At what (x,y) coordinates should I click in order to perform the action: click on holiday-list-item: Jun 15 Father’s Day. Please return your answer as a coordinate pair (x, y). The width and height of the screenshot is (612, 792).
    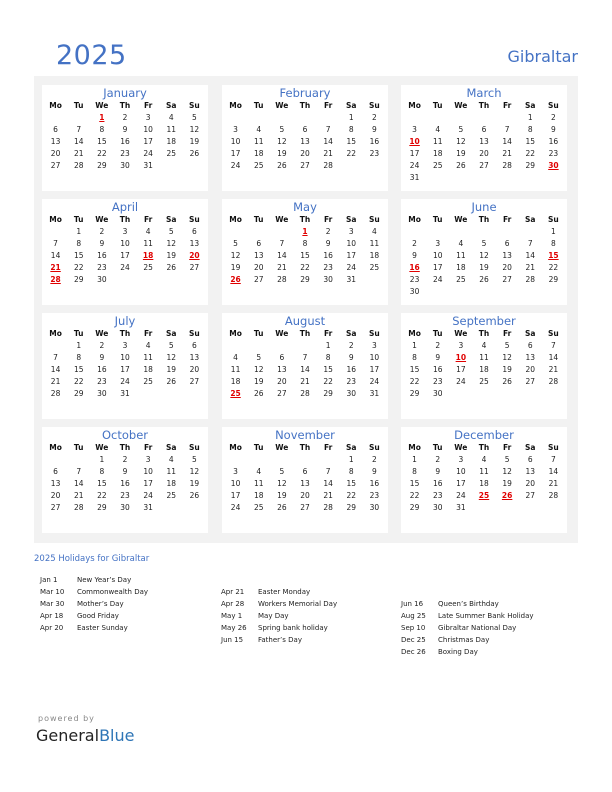
    Looking at the image, I should click on (279, 640).